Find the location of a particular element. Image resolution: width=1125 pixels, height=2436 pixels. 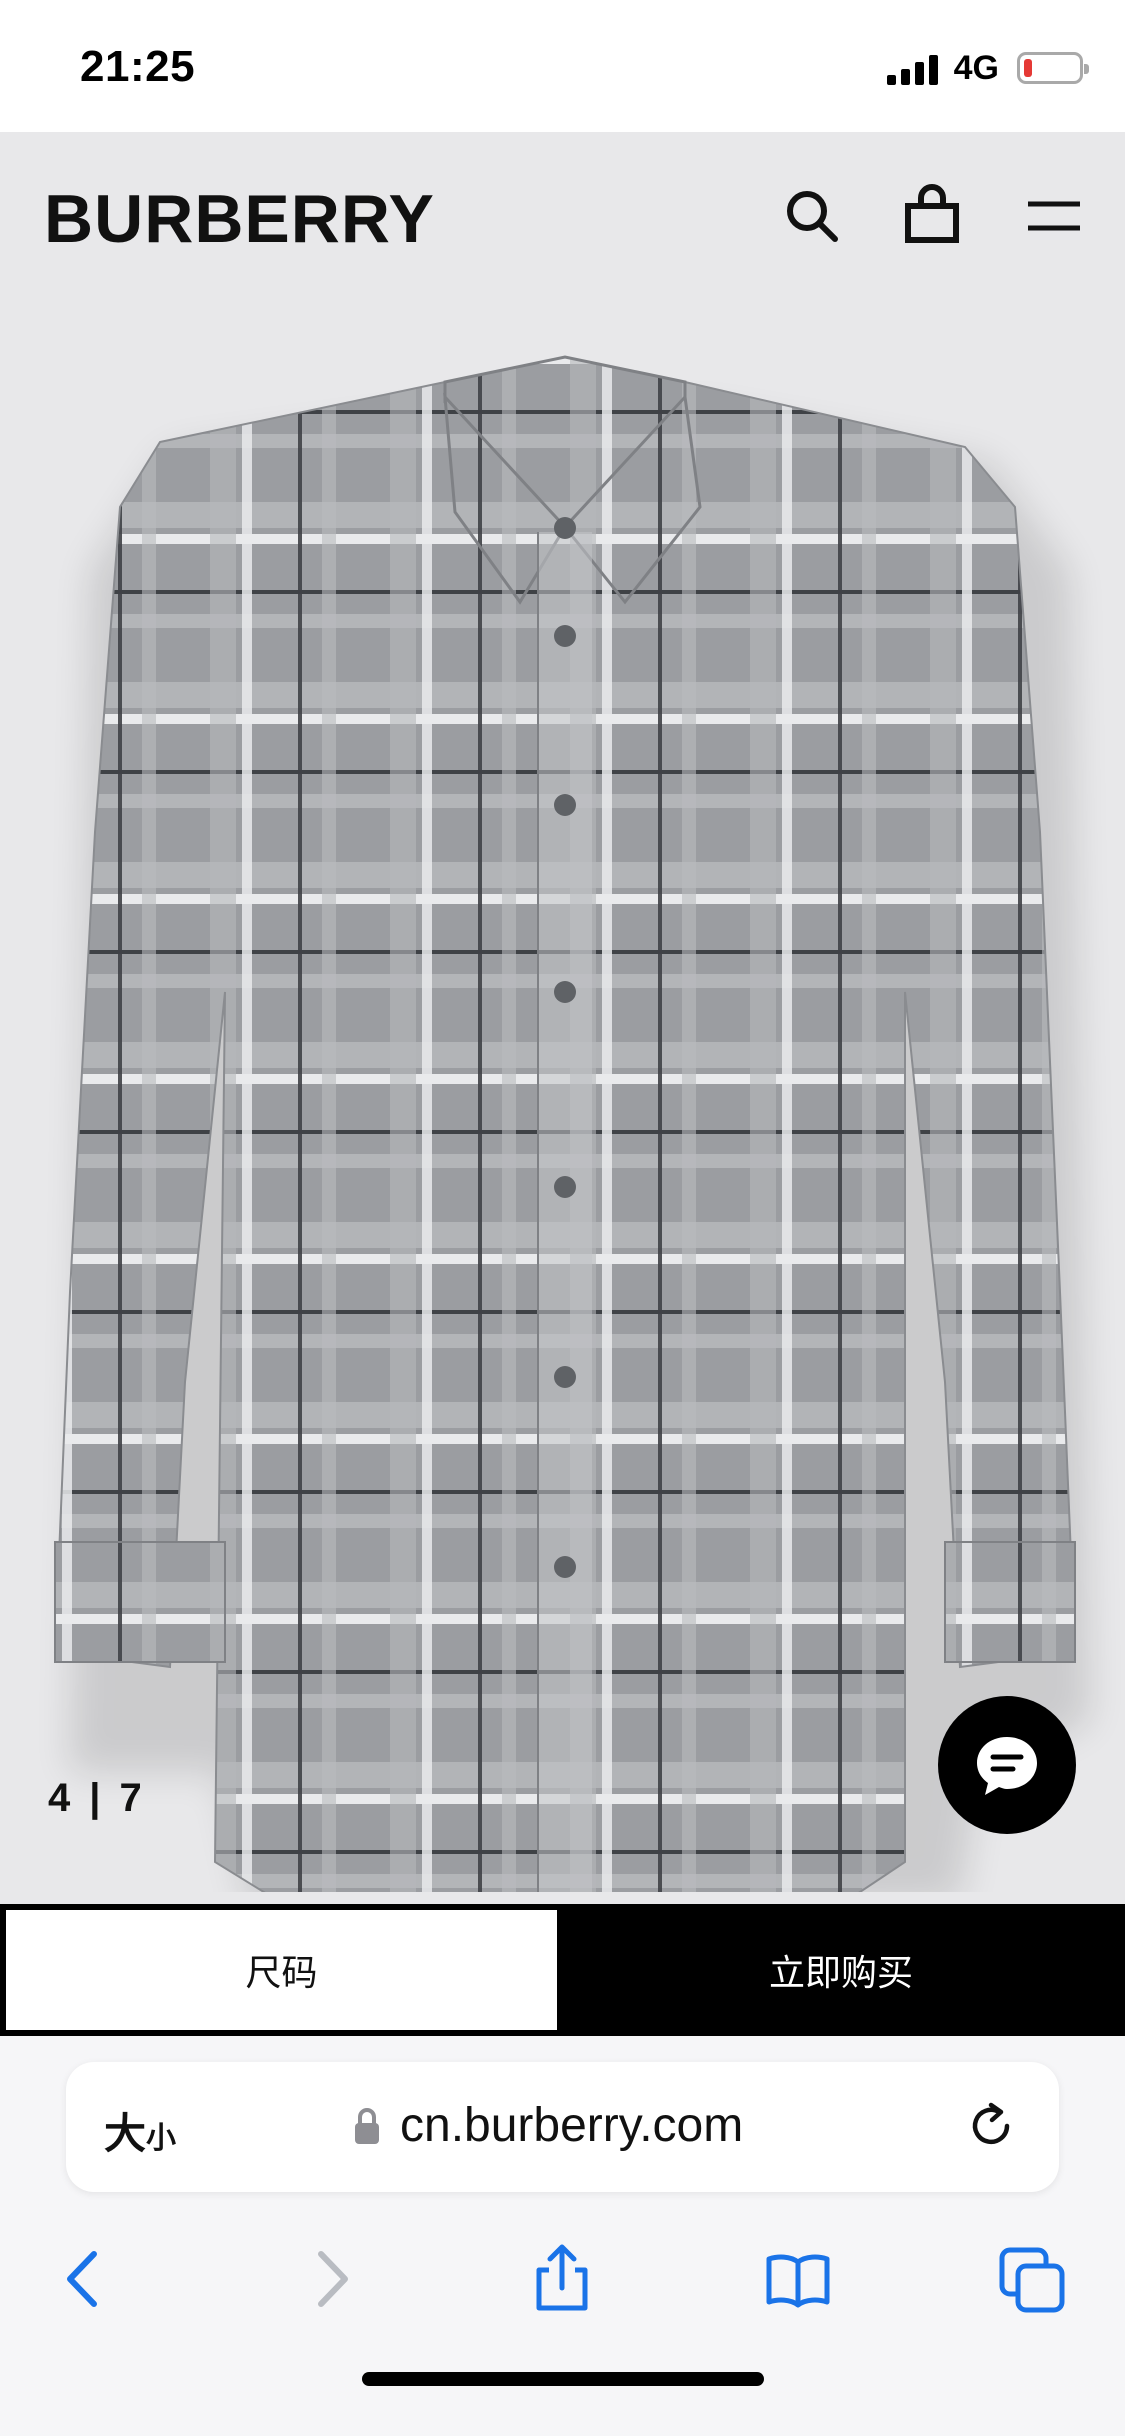

image-counter: 4 | 7 is located at coordinates (95, 1798).